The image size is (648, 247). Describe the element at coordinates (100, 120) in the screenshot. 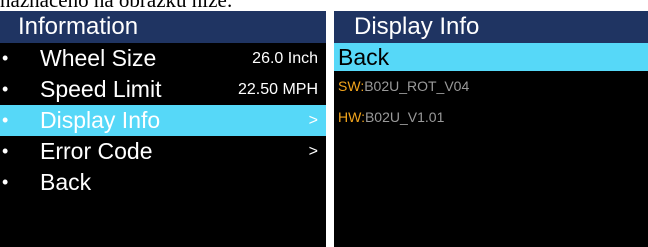

I see `menu-item-label: Display Info` at that location.